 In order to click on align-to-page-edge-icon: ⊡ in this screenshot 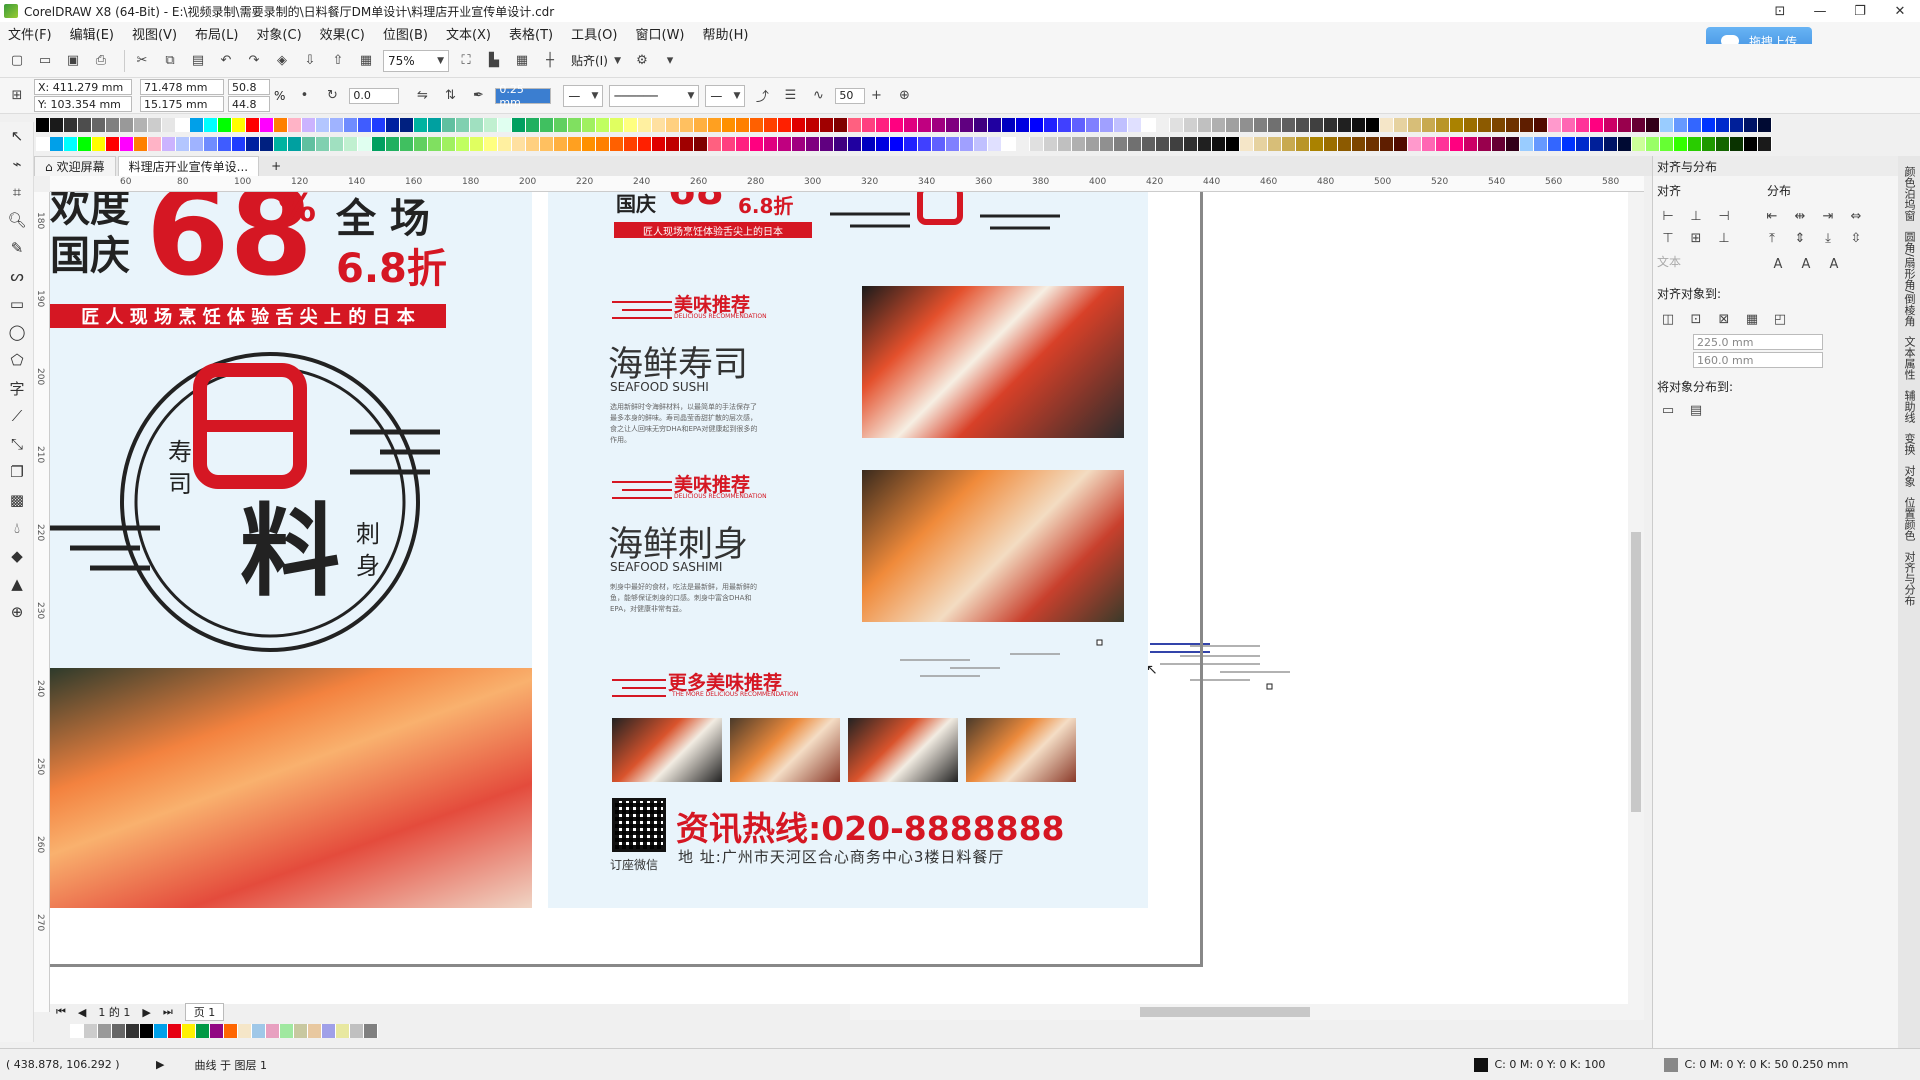, I will do `click(1696, 319)`.